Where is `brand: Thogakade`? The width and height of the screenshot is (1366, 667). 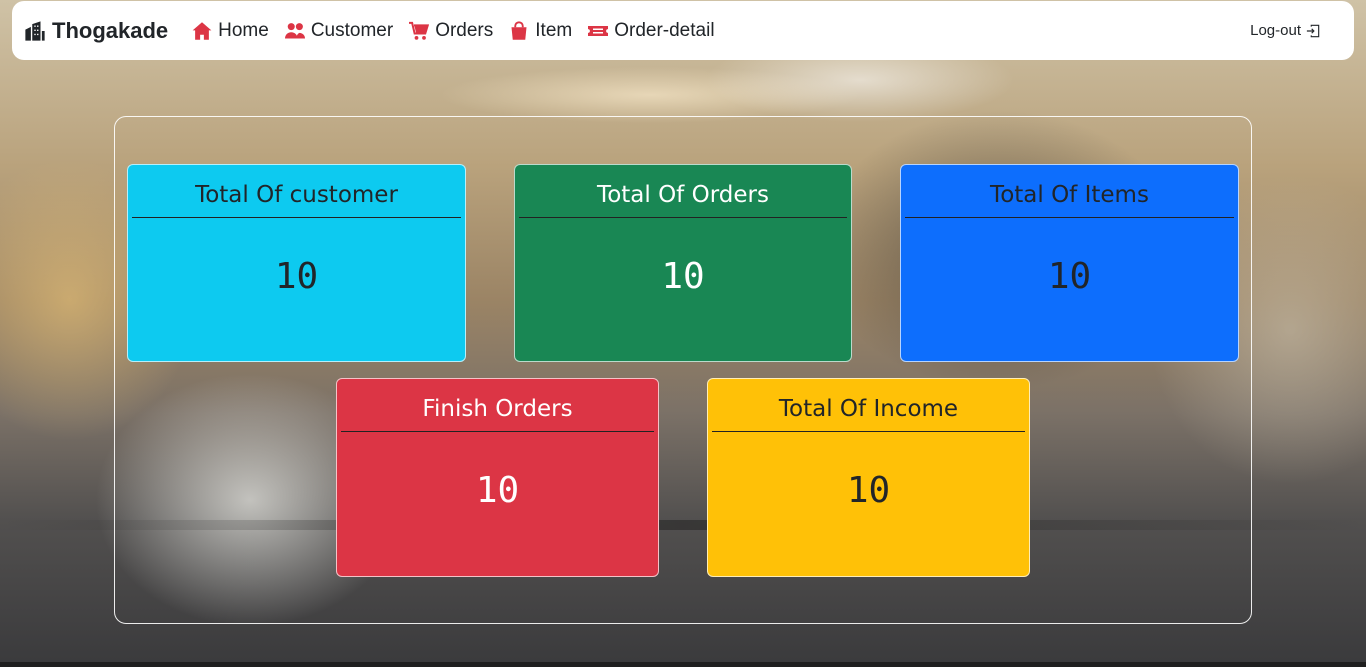 brand: Thogakade is located at coordinates (96, 31).